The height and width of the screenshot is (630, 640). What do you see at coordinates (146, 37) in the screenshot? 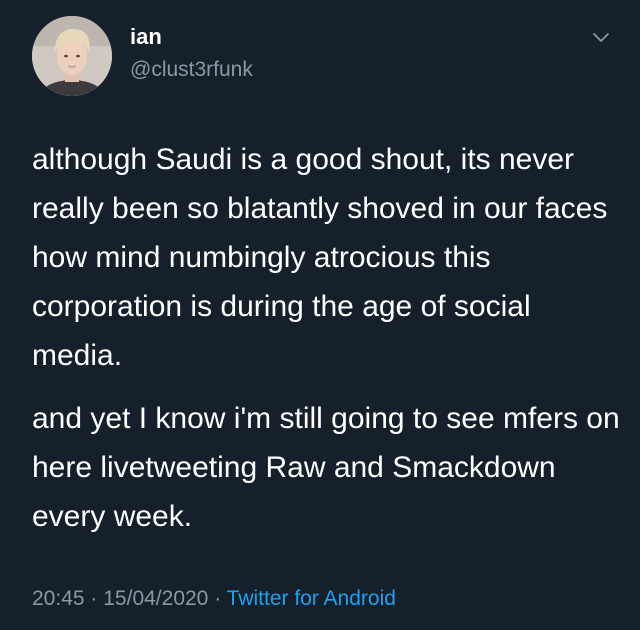
I see `author-display-name: ian` at bounding box center [146, 37].